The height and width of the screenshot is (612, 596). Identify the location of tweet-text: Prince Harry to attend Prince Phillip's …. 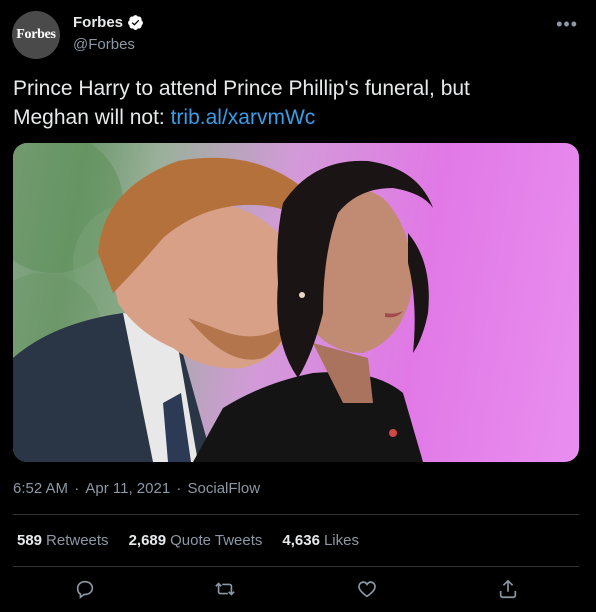
(293, 103).